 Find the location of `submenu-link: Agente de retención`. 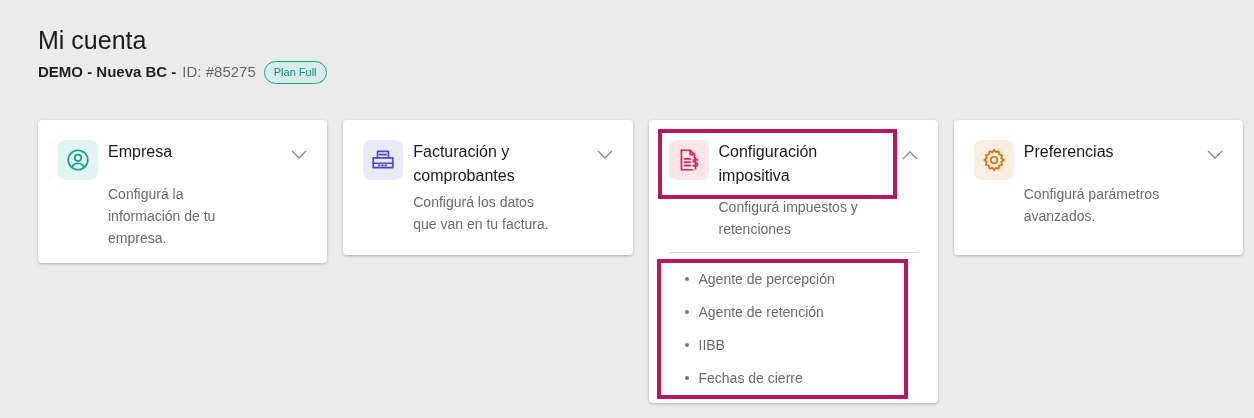

submenu-link: Agente de retención is located at coordinates (761, 312).